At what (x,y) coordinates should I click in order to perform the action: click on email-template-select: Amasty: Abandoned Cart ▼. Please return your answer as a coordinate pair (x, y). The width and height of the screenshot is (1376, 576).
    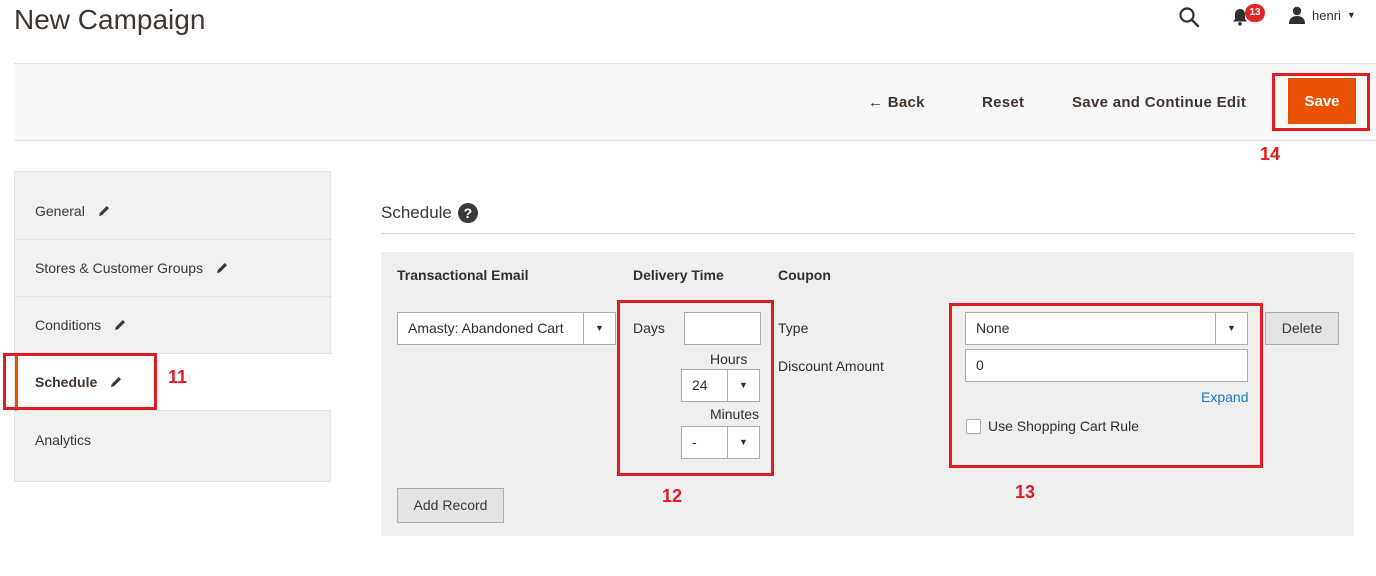
    Looking at the image, I should click on (506, 328).